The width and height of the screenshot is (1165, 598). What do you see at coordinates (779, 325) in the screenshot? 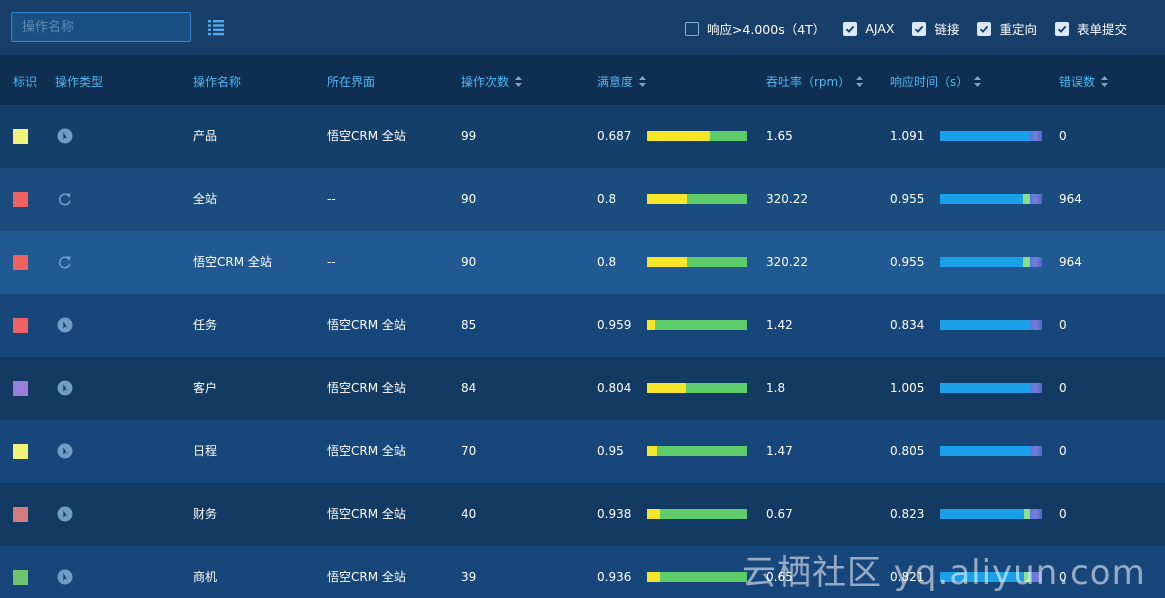
I see `rpm-value: 1.42` at bounding box center [779, 325].